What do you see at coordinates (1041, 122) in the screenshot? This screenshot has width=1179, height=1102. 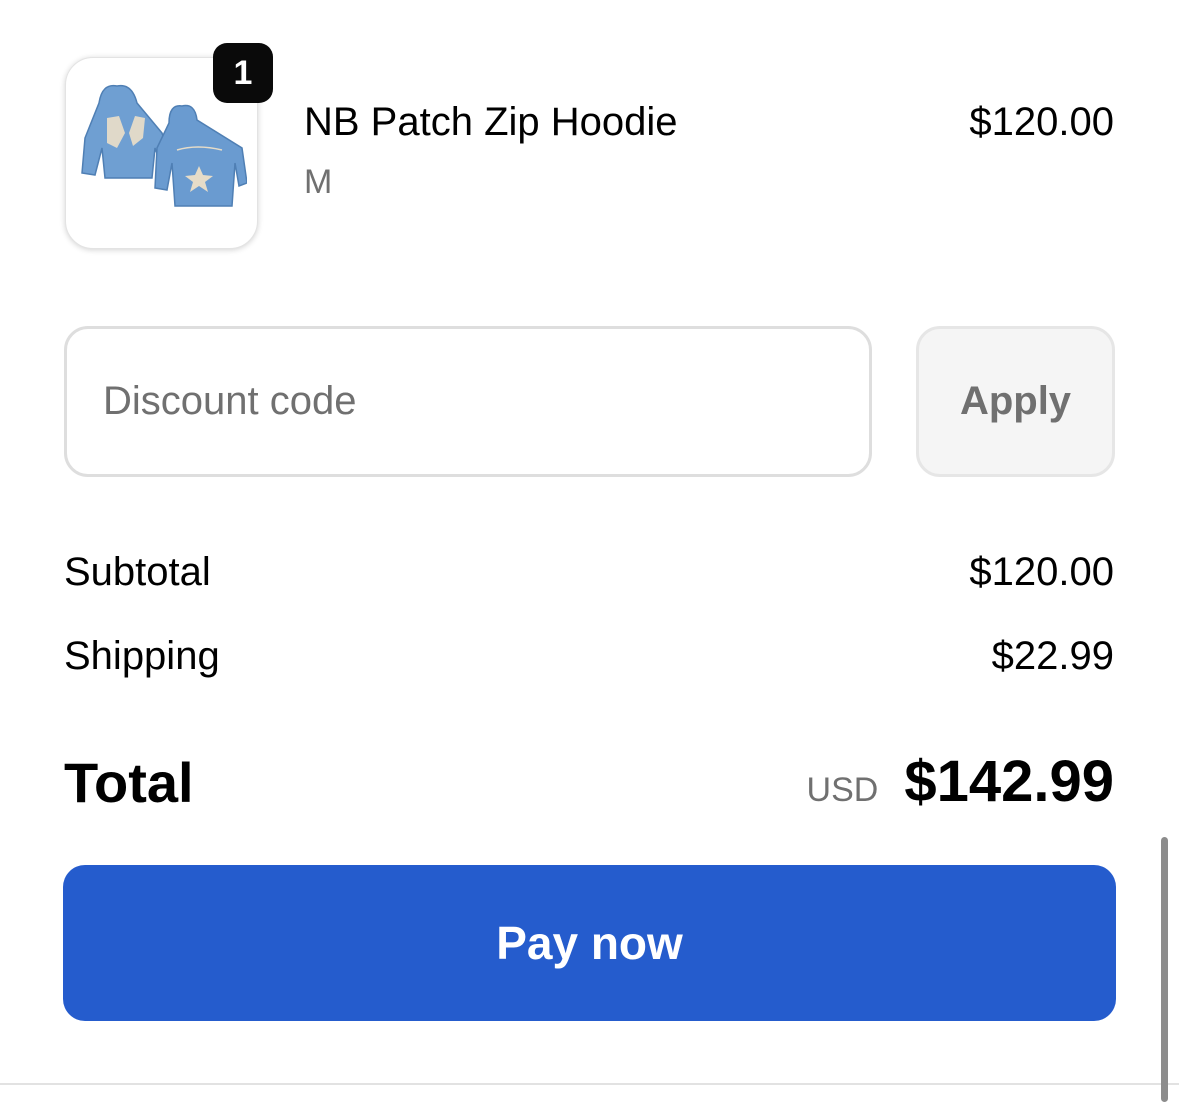 I see `product-price: $120.00` at bounding box center [1041, 122].